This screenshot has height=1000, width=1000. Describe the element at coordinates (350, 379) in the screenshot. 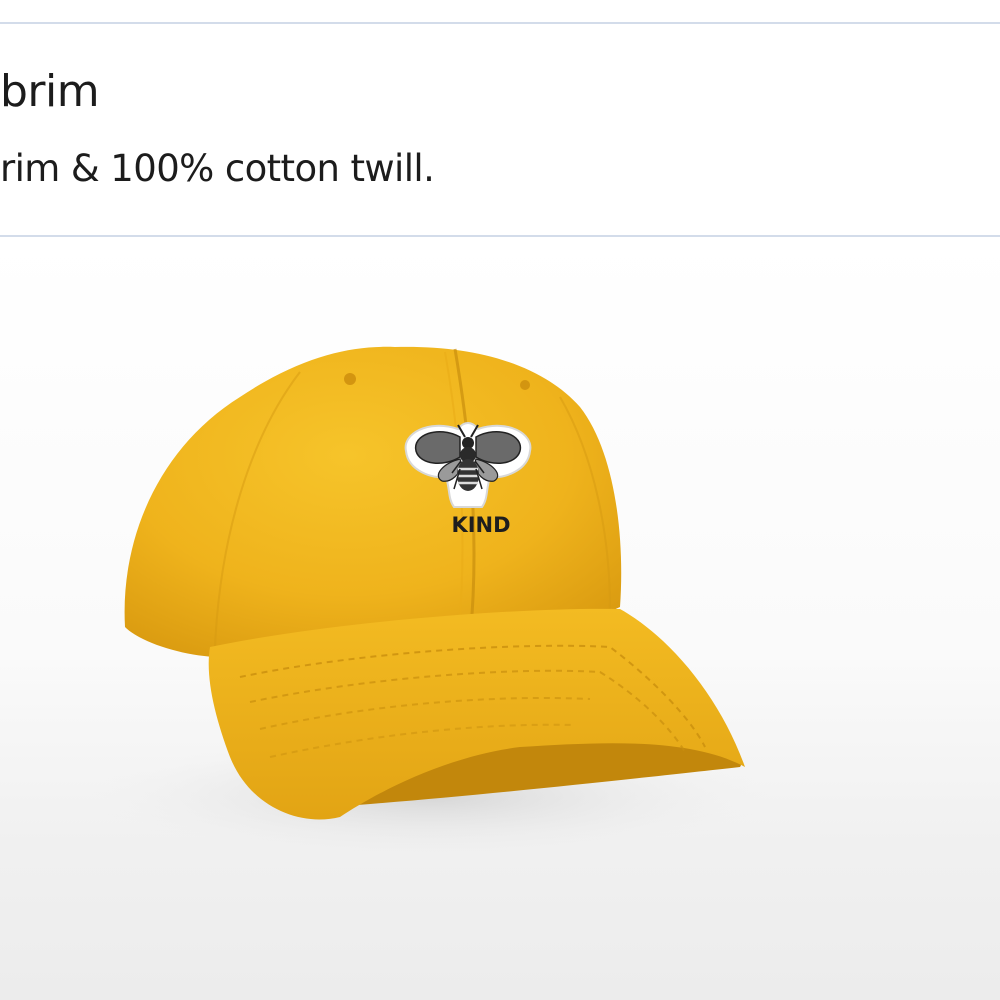

I see `eyelet` at that location.